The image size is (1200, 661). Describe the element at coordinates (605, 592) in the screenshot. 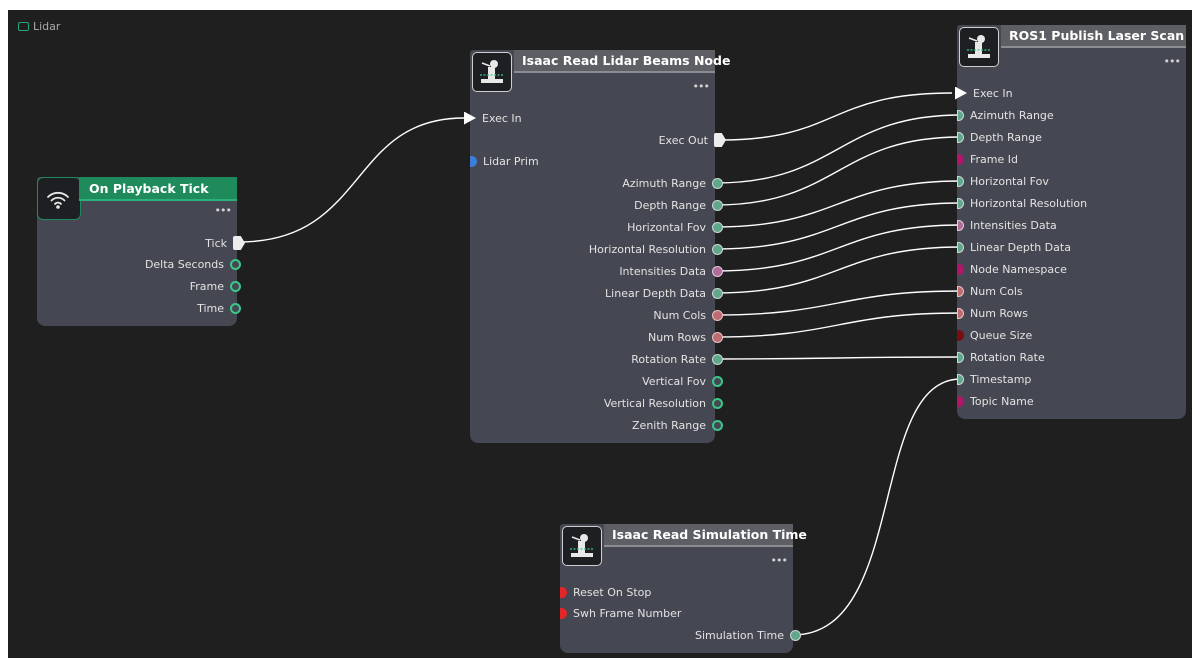

I see `port-reset-on-stop: Reset On Stop` at that location.